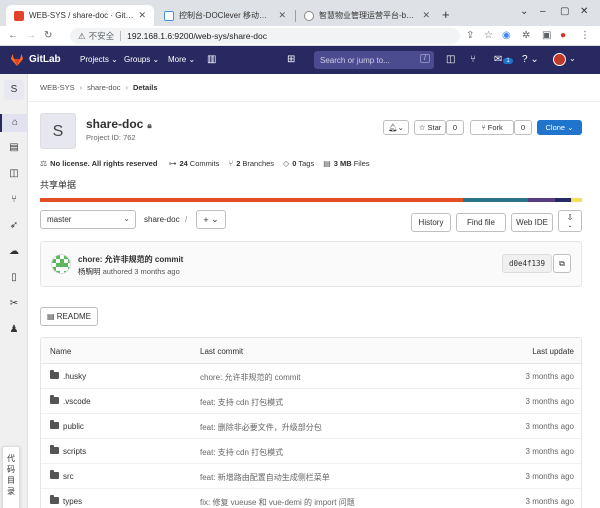  I want to click on files-stat: ▤ 3 MB Files, so click(346, 163).